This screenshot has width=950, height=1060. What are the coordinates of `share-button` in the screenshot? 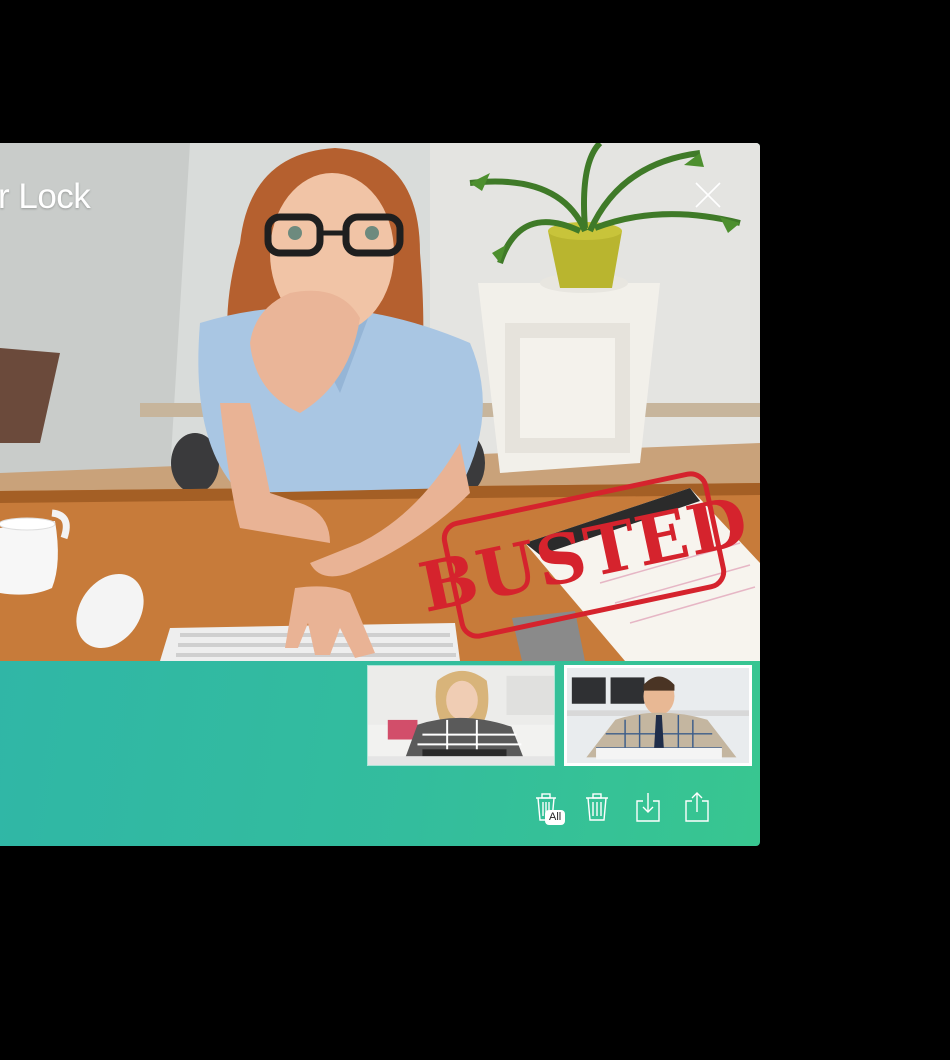 It's located at (697, 808).